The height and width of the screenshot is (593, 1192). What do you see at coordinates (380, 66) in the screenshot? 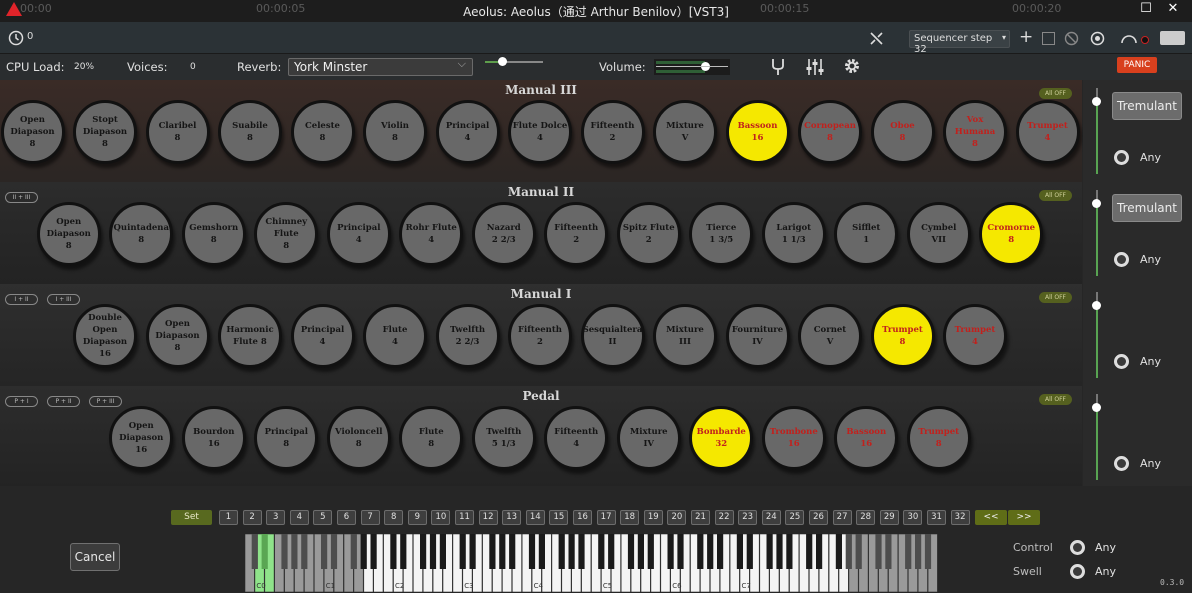
I see `reverb-select: York Minster ⌵` at bounding box center [380, 66].